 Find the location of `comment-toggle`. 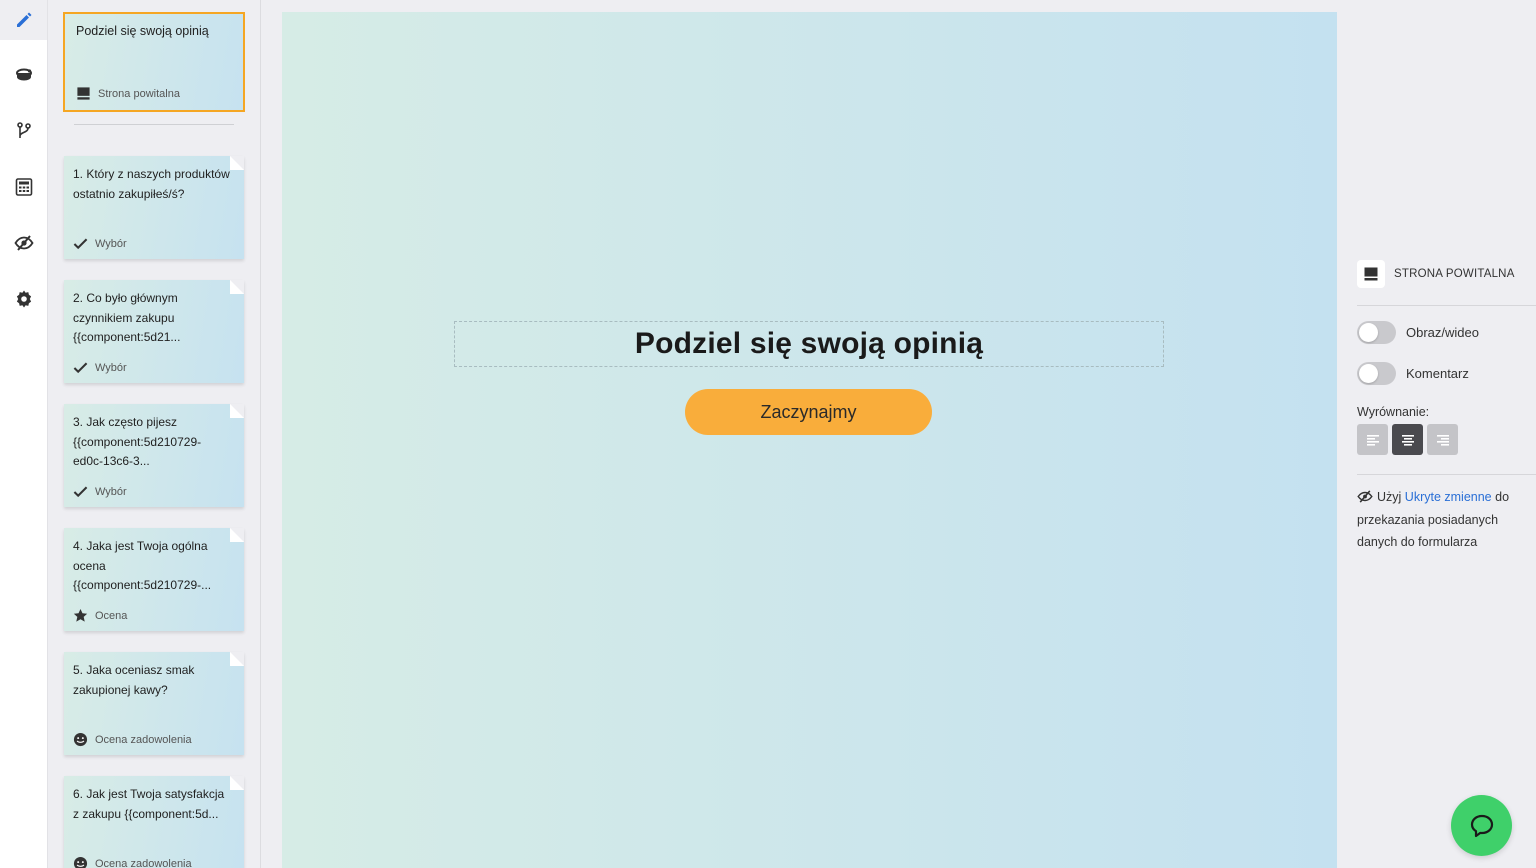

comment-toggle is located at coordinates (1376, 373).